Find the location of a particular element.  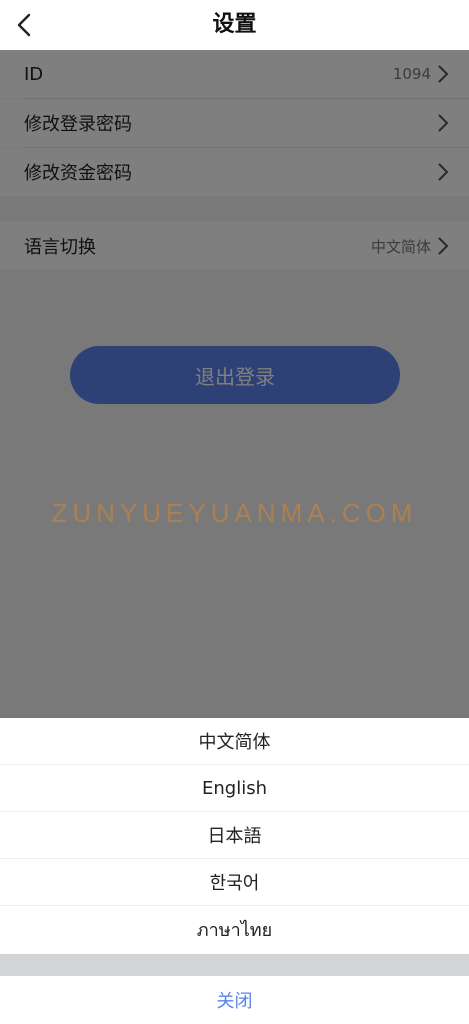

language-option-japanese: 日本語 is located at coordinates (234, 835).